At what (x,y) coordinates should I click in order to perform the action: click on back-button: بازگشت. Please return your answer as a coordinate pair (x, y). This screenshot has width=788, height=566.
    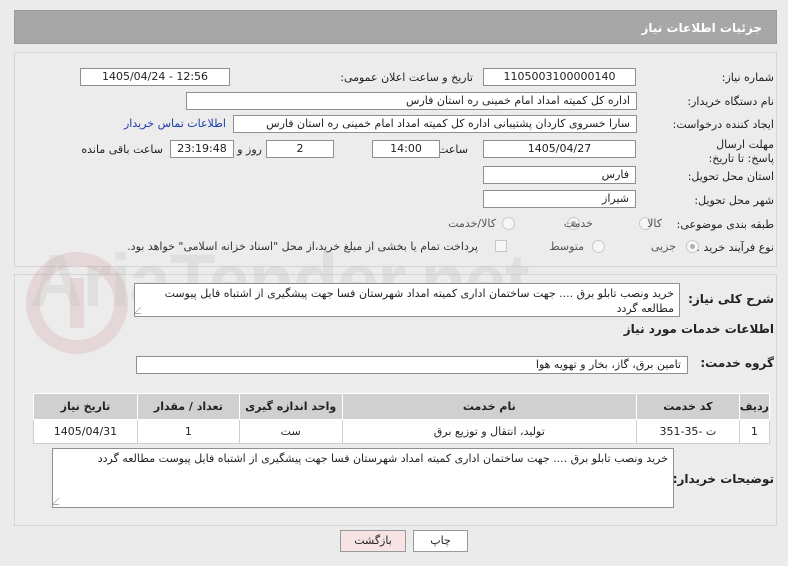
    Looking at the image, I should click on (373, 541).